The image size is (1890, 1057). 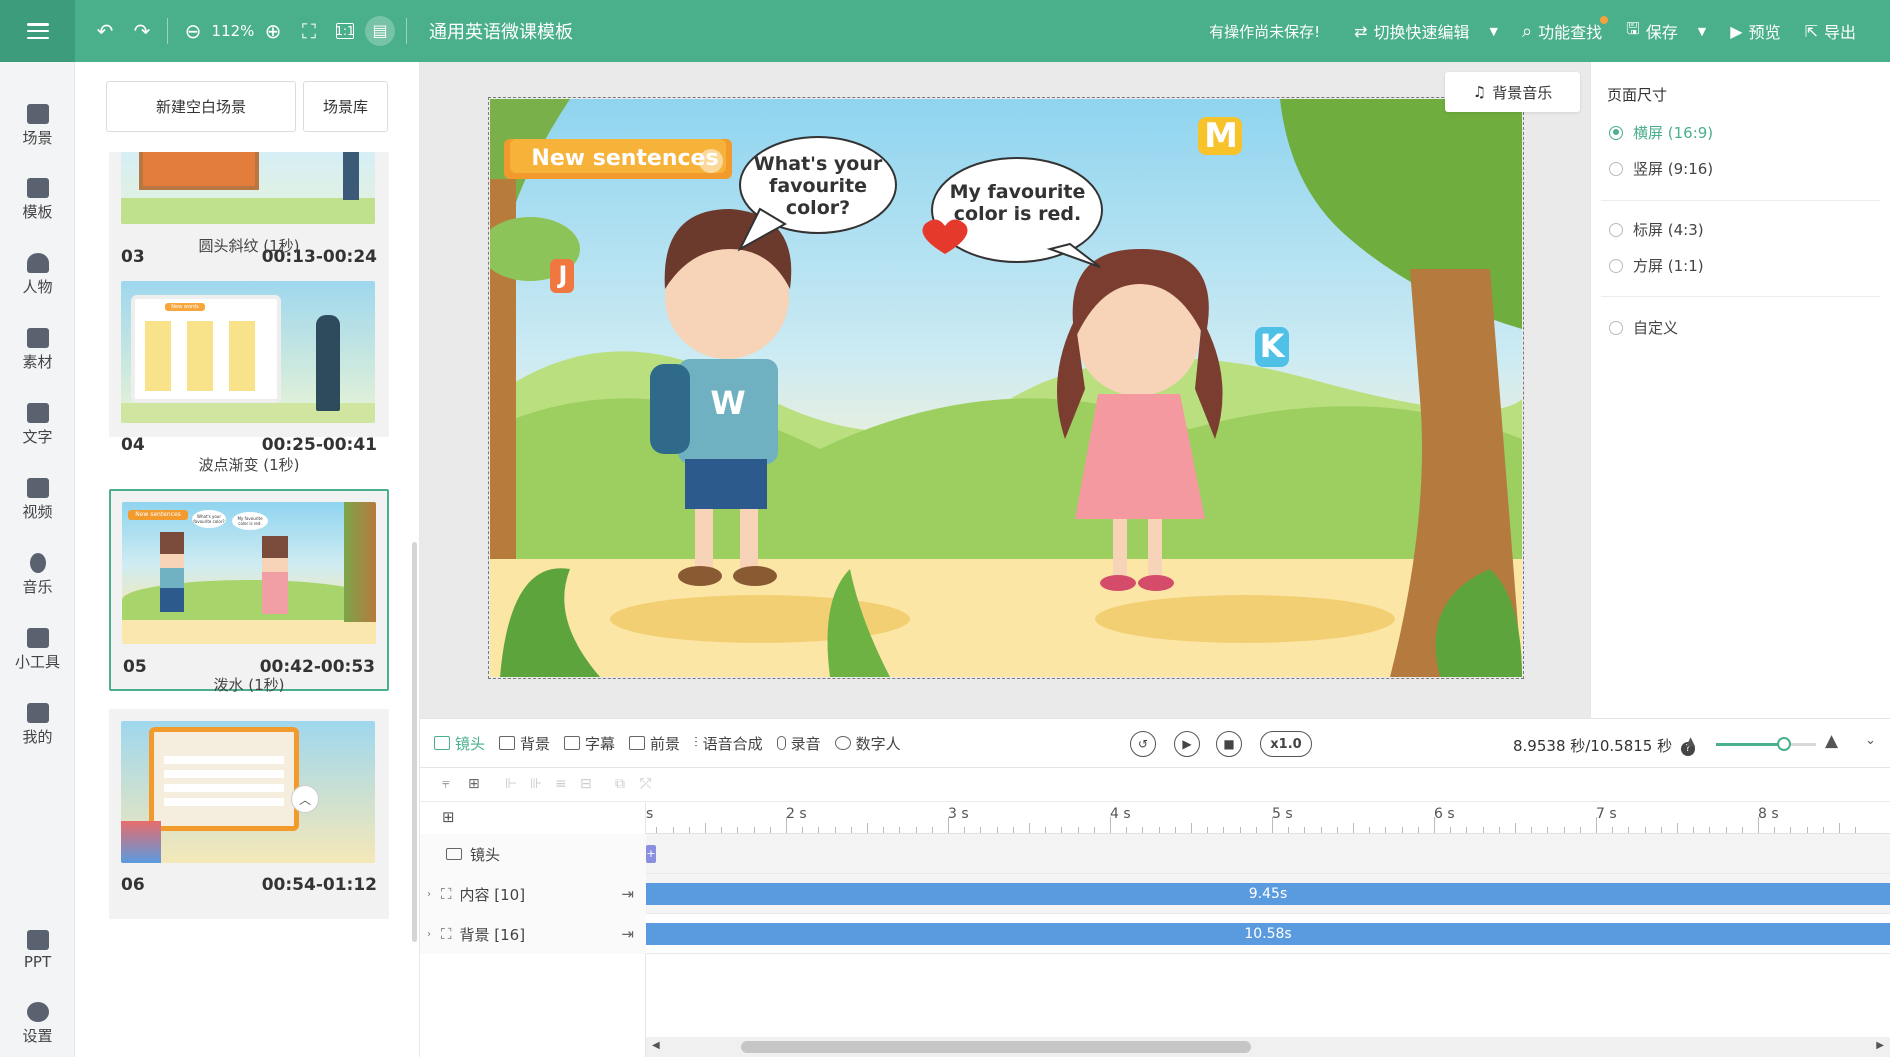 I want to click on radio-icon, so click(x=1616, y=132).